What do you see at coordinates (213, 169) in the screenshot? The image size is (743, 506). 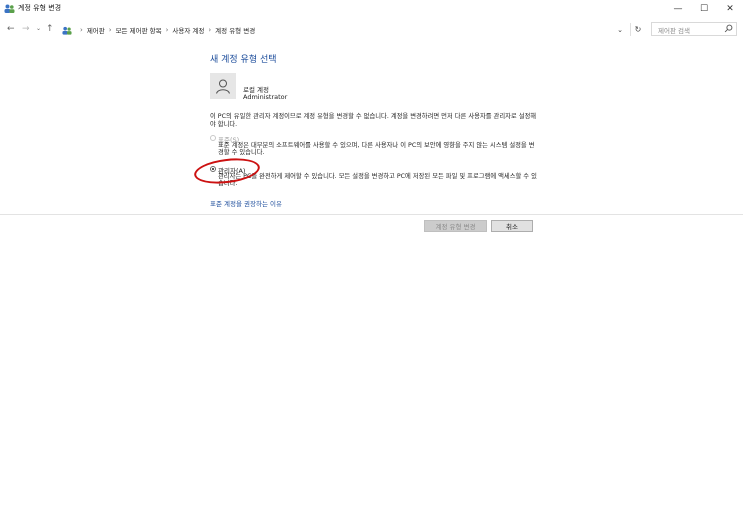 I see `administrator-radio` at bounding box center [213, 169].